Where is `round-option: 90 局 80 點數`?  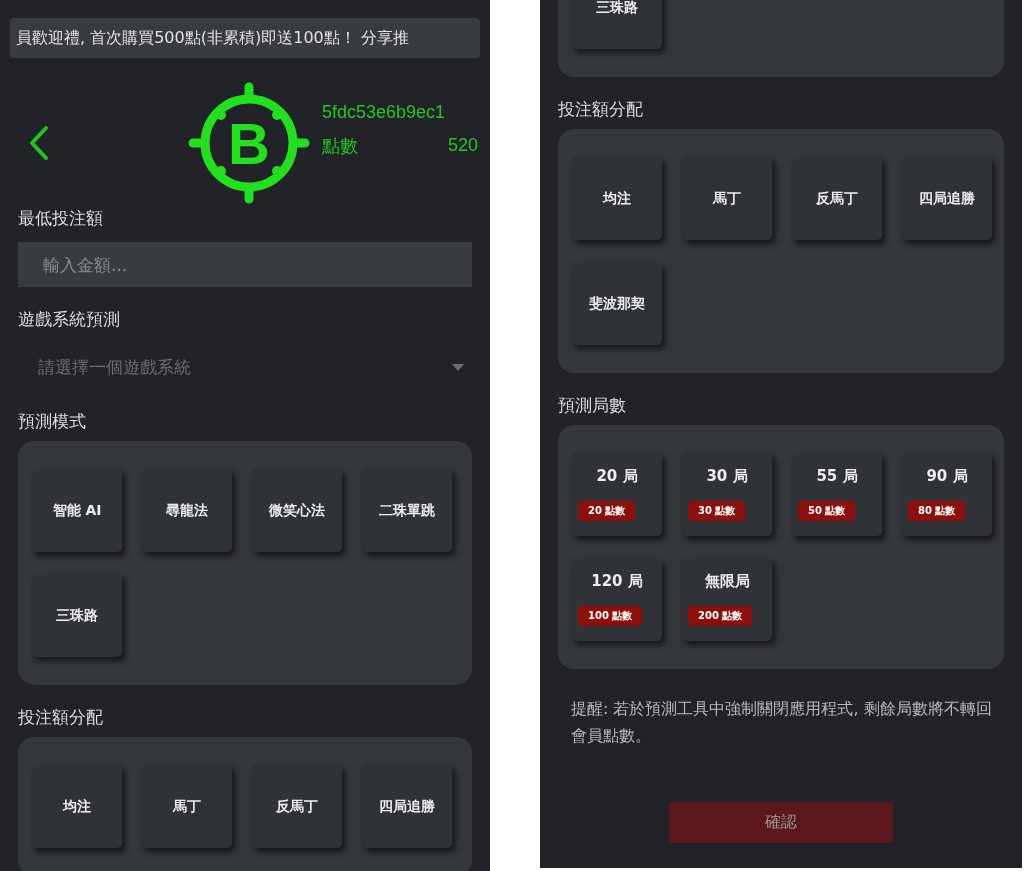
round-option: 90 局 80 點數 is located at coordinates (947, 494).